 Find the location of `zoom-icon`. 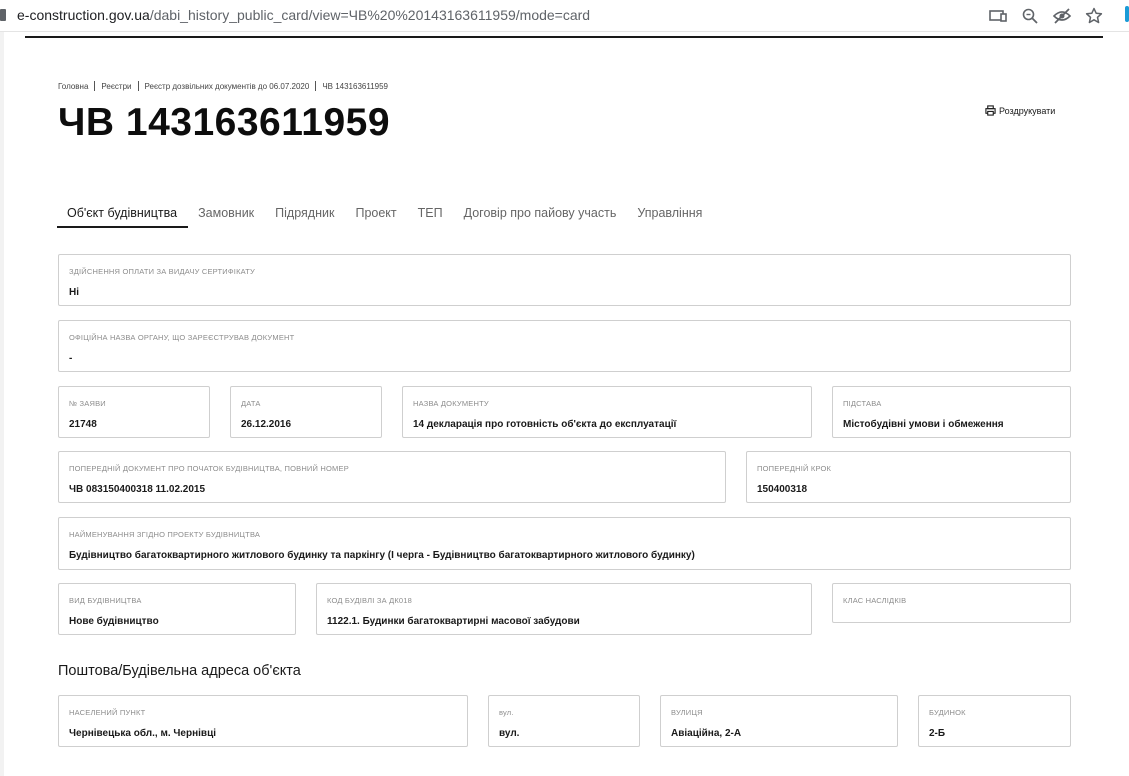

zoom-icon is located at coordinates (1030, 16).